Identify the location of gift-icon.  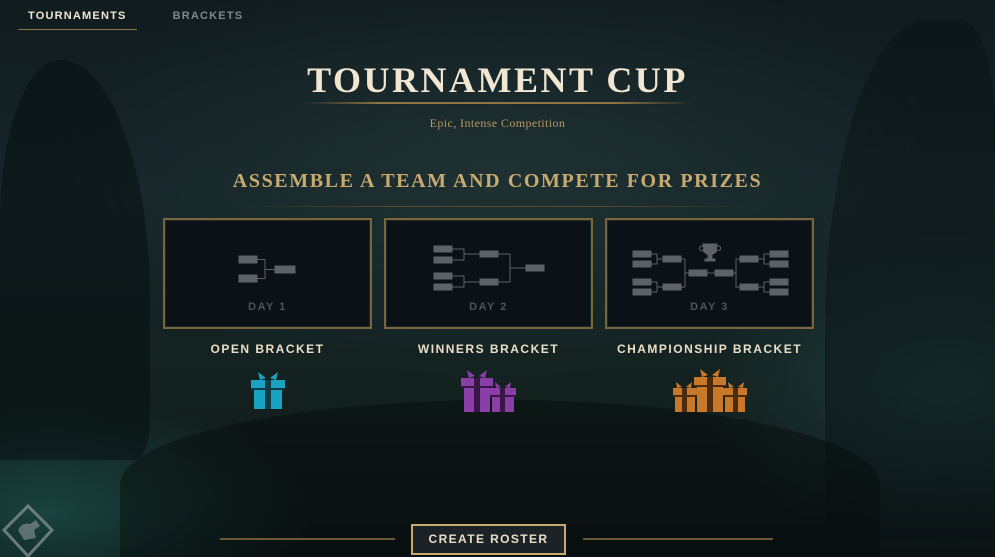
(267, 390).